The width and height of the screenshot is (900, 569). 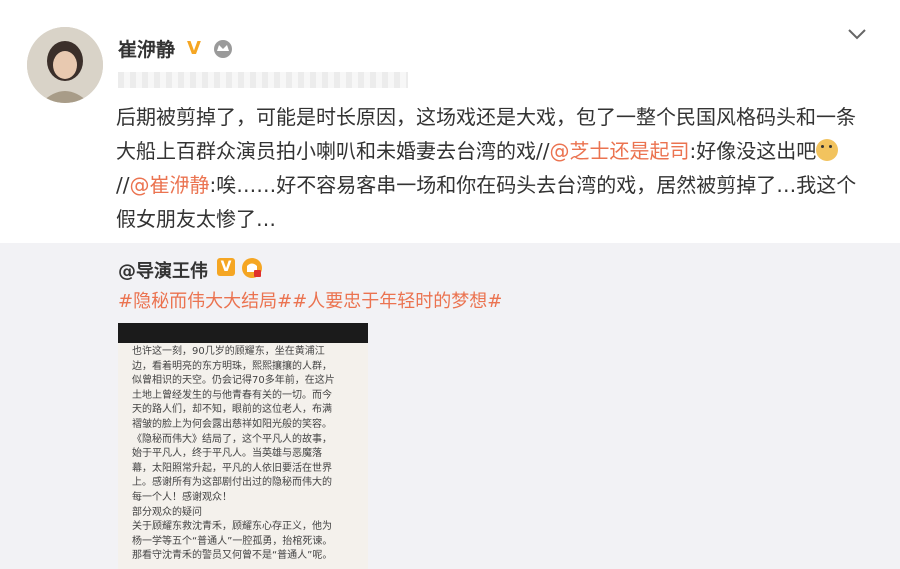 I want to click on hashtag-links: #隐秘而伟大大结局##人要忠于年轻时的梦想#, so click(x=310, y=300).